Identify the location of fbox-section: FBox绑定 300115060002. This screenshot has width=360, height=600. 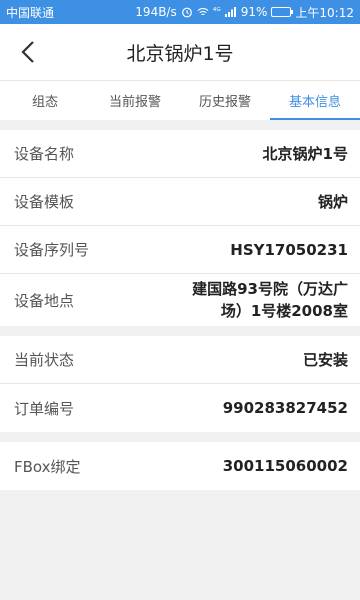
(180, 466).